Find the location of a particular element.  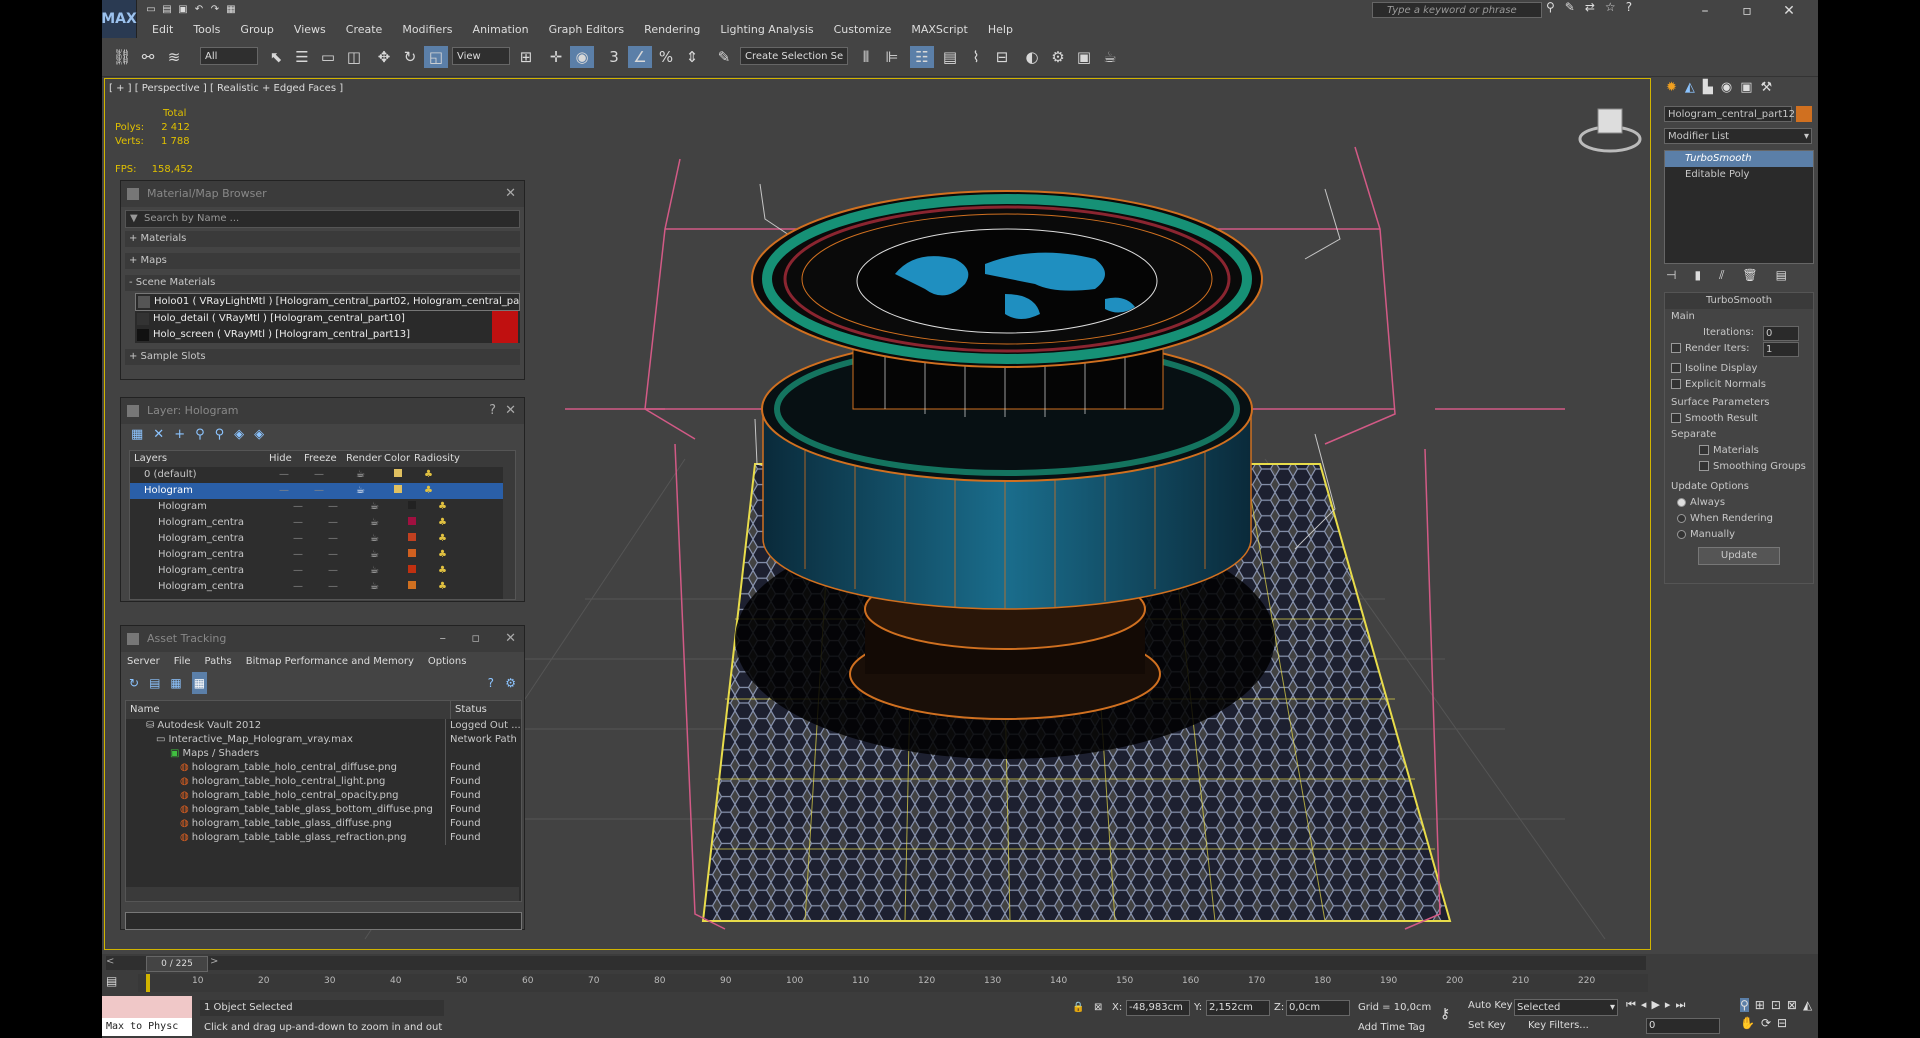

create-layer-icon: ▦ is located at coordinates (137, 435).